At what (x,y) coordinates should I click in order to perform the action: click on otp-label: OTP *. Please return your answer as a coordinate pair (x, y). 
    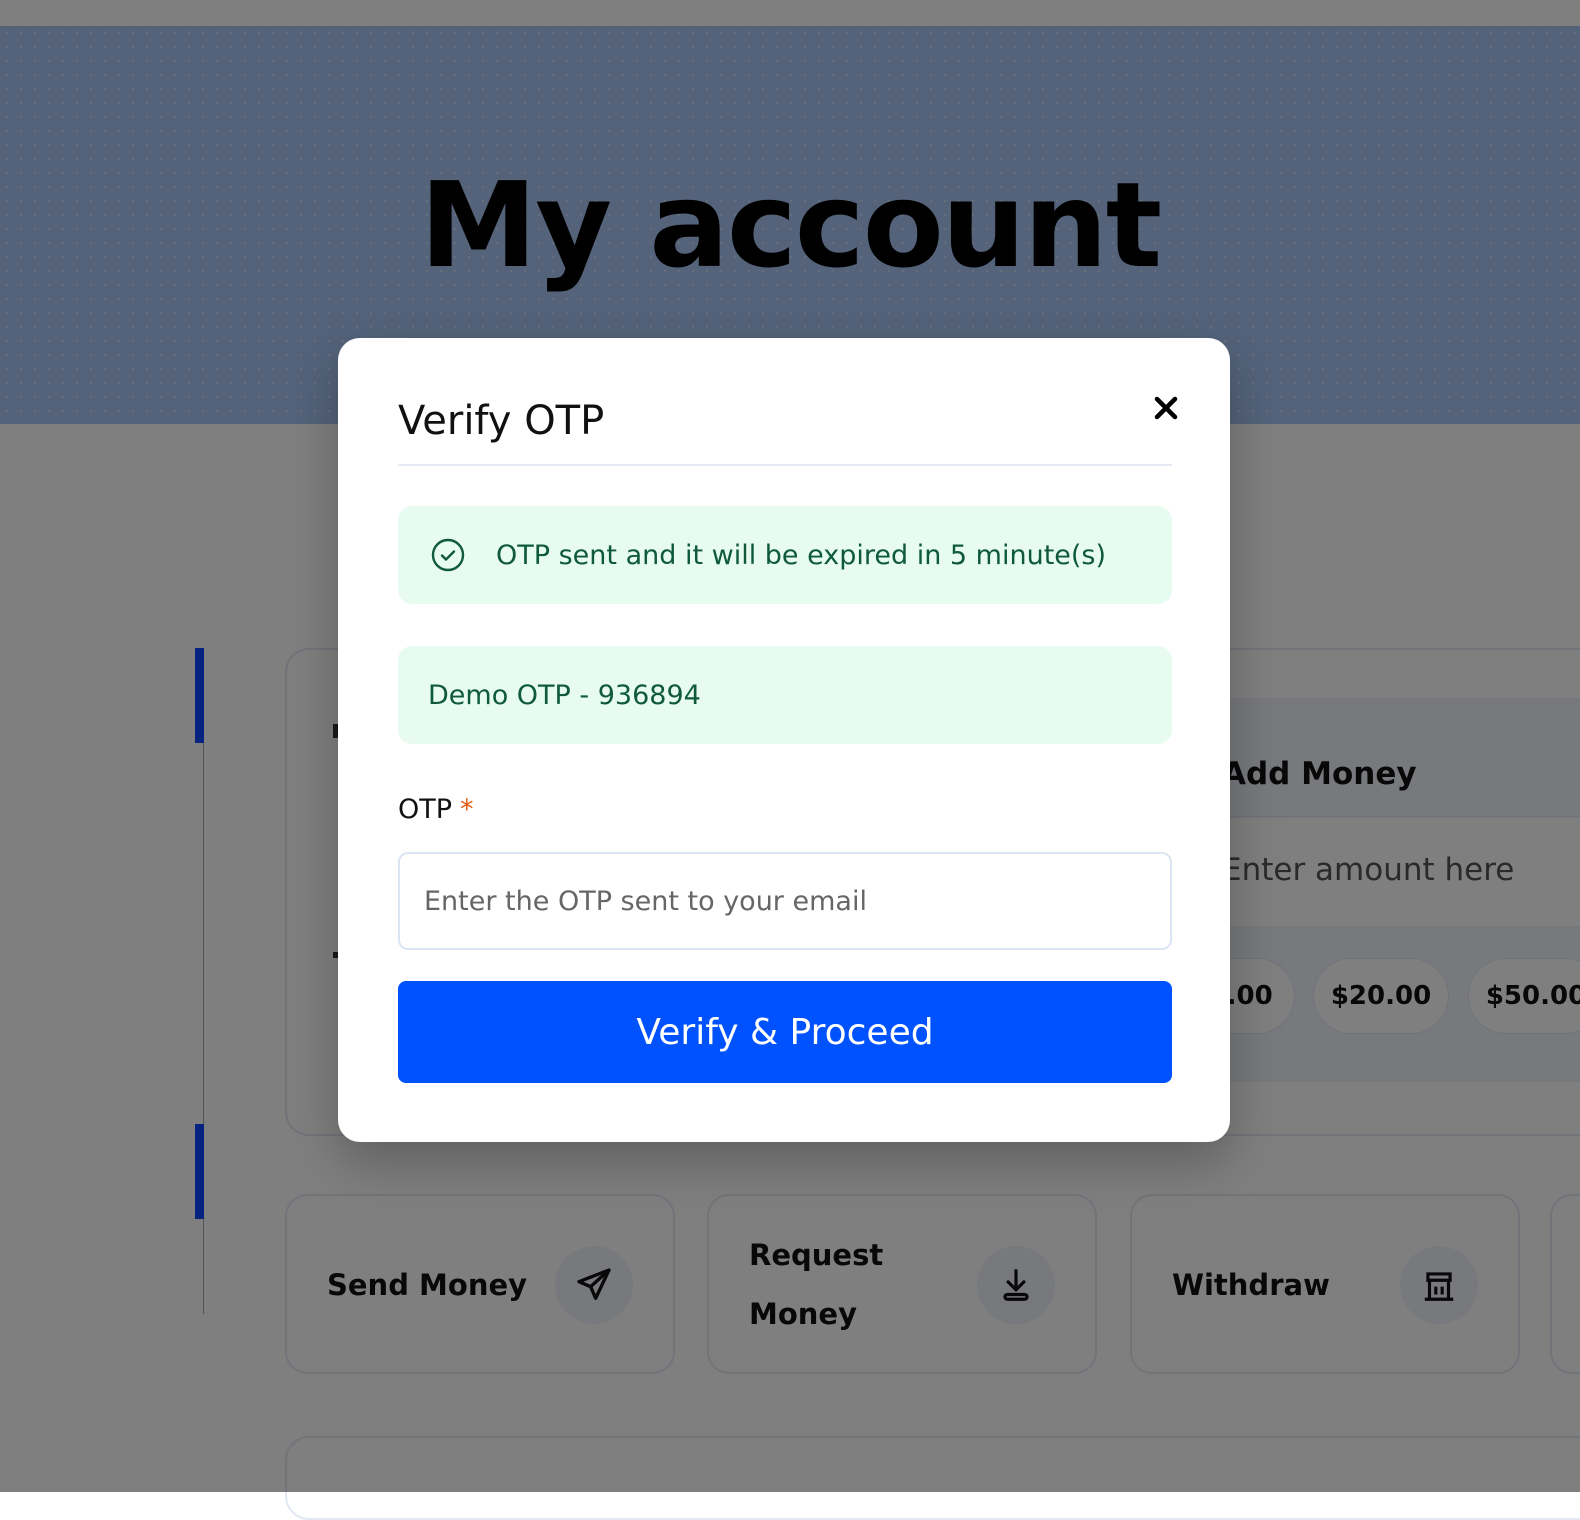
    Looking at the image, I should click on (436, 809).